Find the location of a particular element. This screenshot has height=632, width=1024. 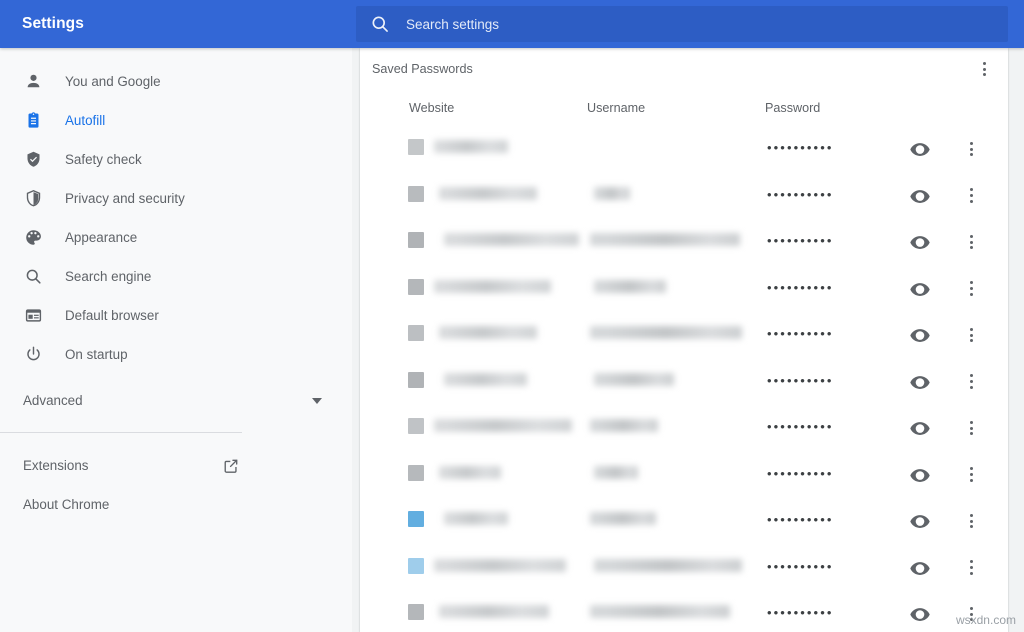

search-input is located at coordinates (686, 24).